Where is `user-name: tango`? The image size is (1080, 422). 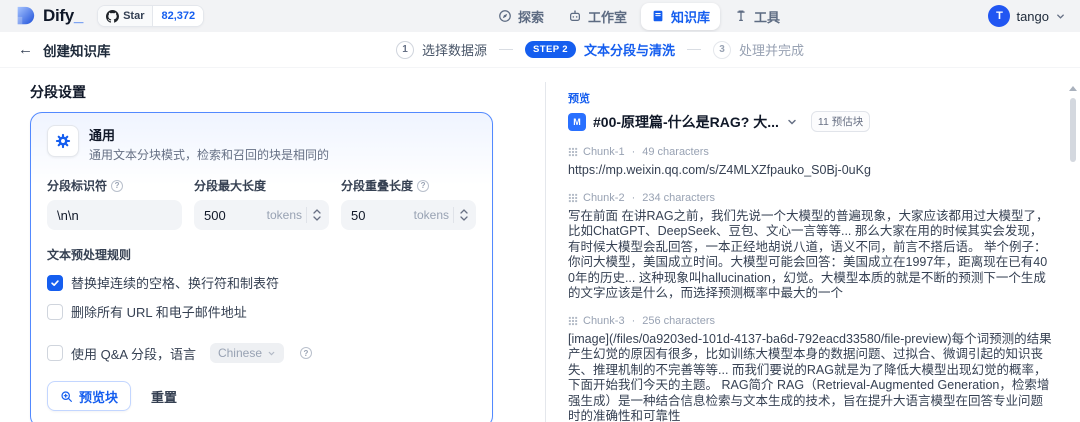
user-name: tango is located at coordinates (1032, 16).